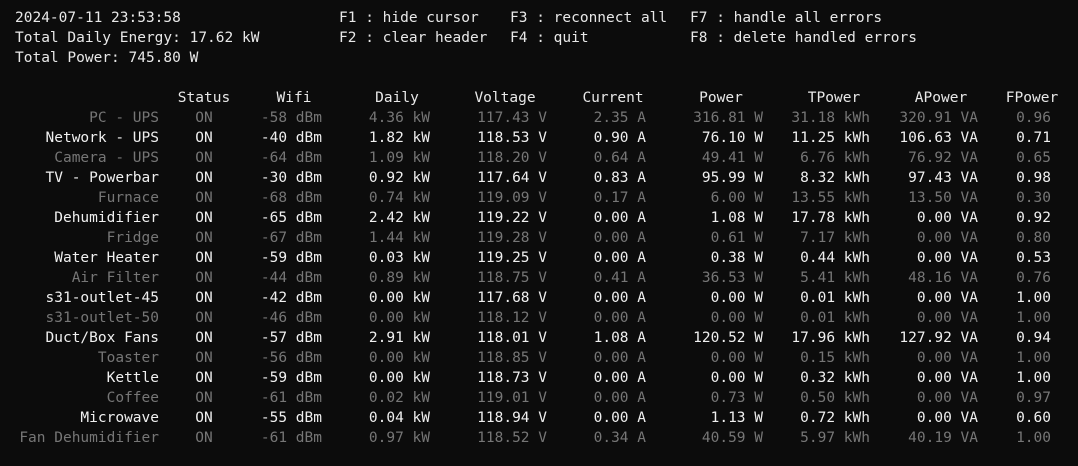 The height and width of the screenshot is (466, 1078). I want to click on device-name: TV - Powerbar, so click(102, 178).